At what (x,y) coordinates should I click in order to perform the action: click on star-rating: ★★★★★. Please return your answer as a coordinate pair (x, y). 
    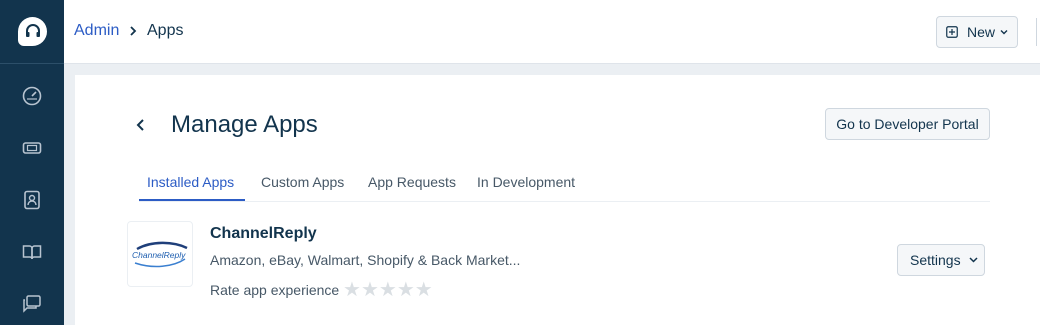
    Looking at the image, I should click on (388, 289).